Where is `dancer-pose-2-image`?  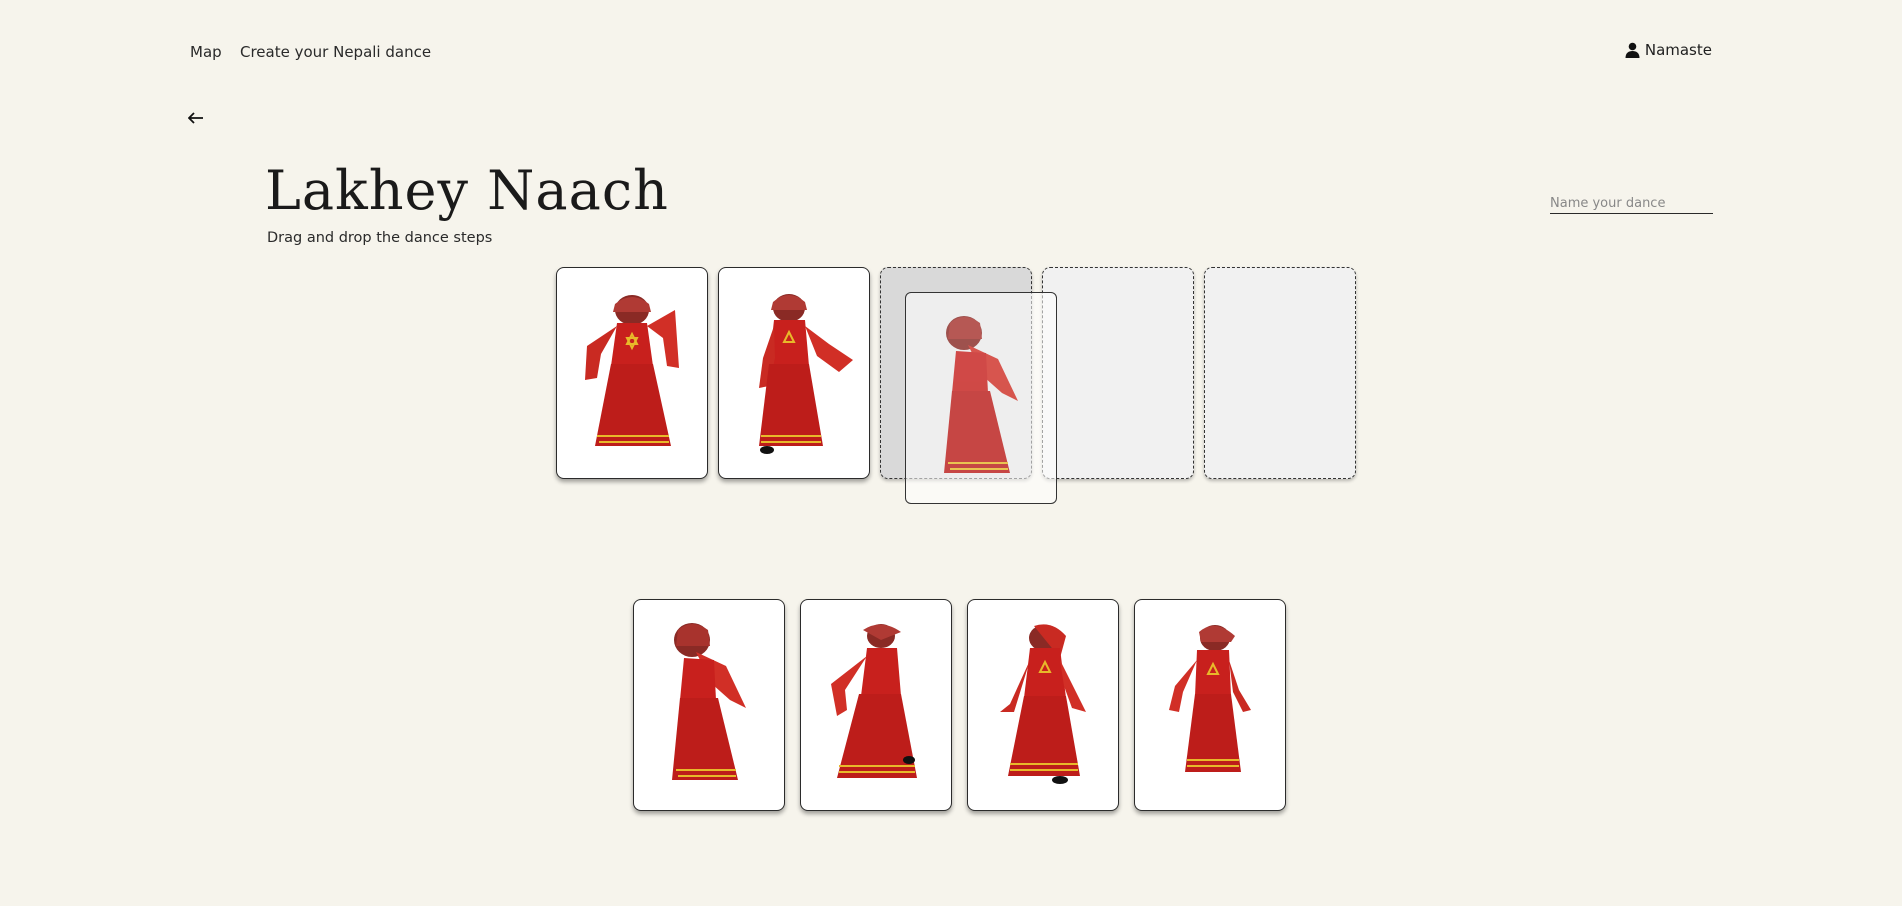
dancer-pose-2-image is located at coordinates (806, 374).